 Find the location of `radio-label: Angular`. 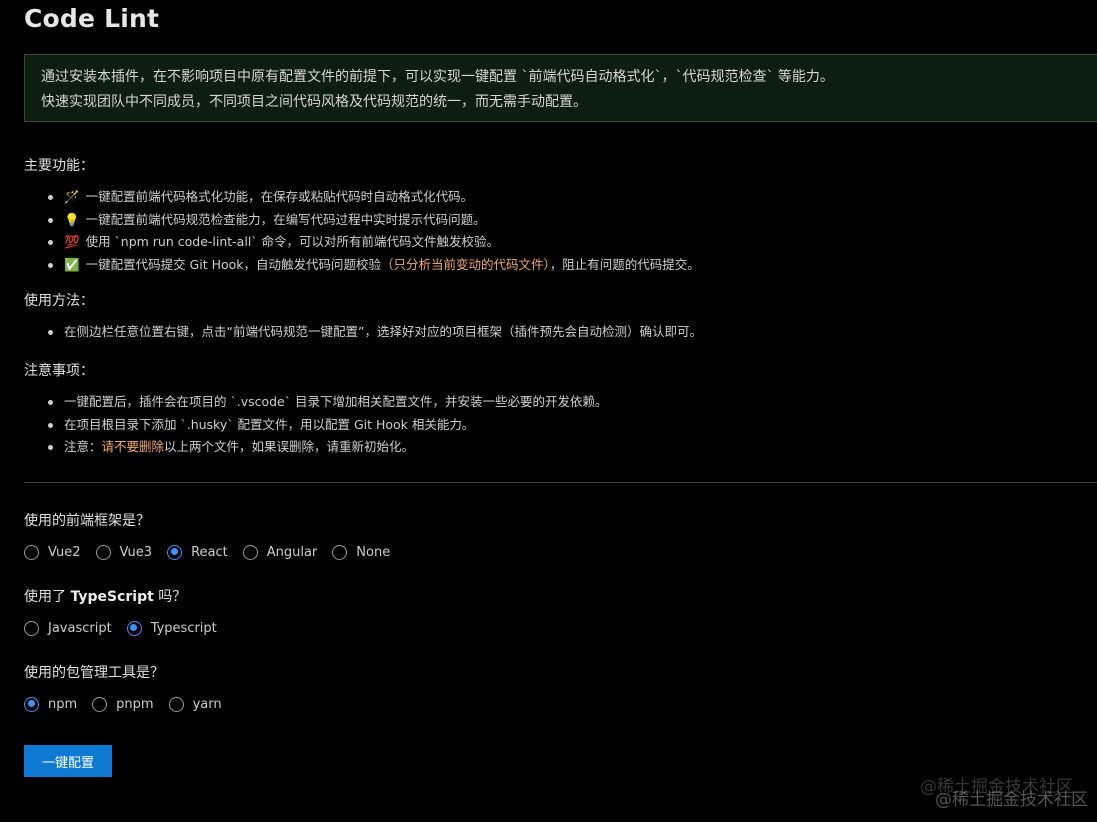

radio-label: Angular is located at coordinates (292, 552).